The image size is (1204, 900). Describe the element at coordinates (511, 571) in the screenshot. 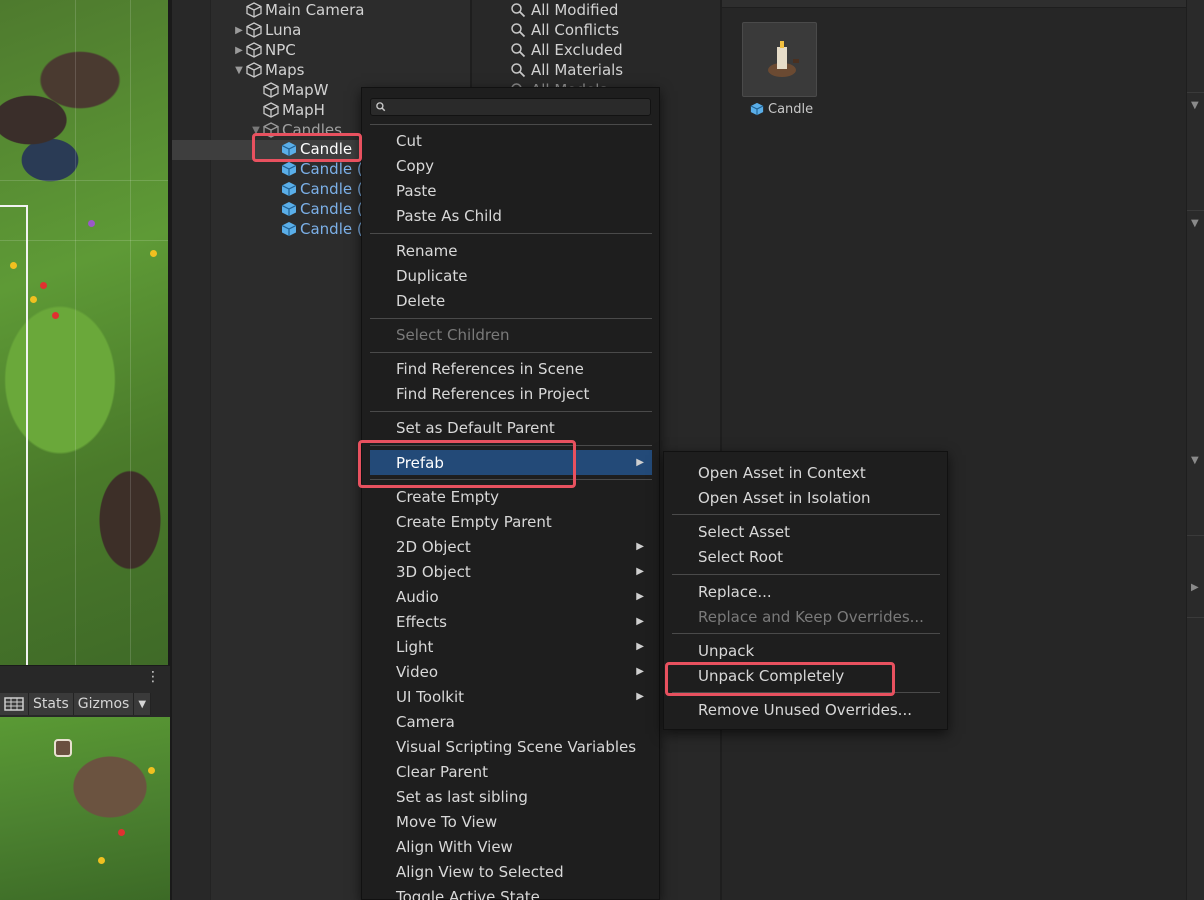

I see `menu-item-3d-object: 3D Object ▶` at that location.